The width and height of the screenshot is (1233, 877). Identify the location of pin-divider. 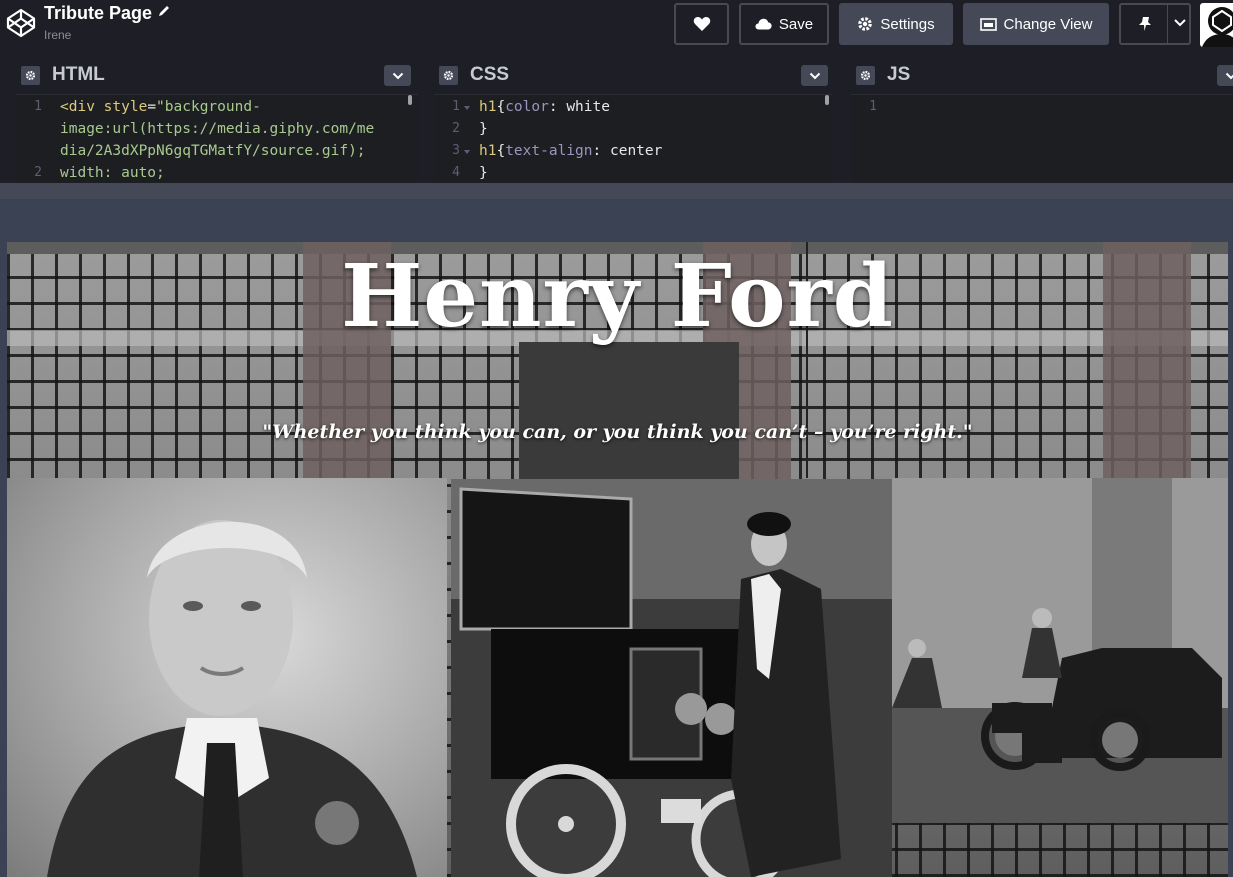
(1167, 24).